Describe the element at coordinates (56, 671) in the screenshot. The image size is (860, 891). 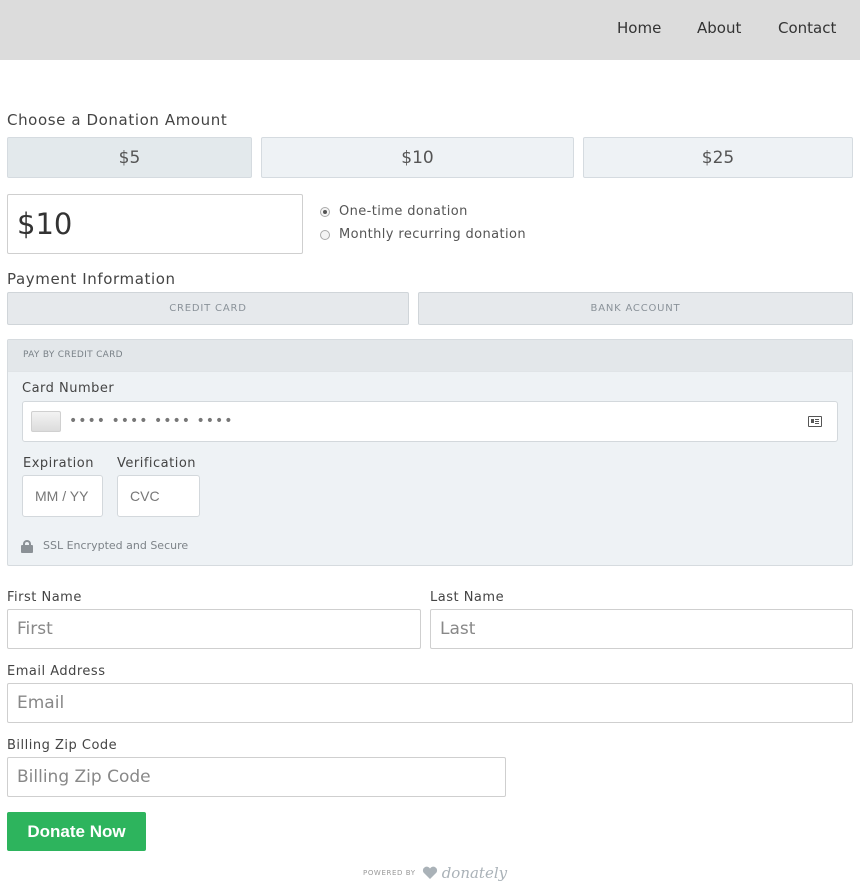
I see `email-label: Email Address` at that location.